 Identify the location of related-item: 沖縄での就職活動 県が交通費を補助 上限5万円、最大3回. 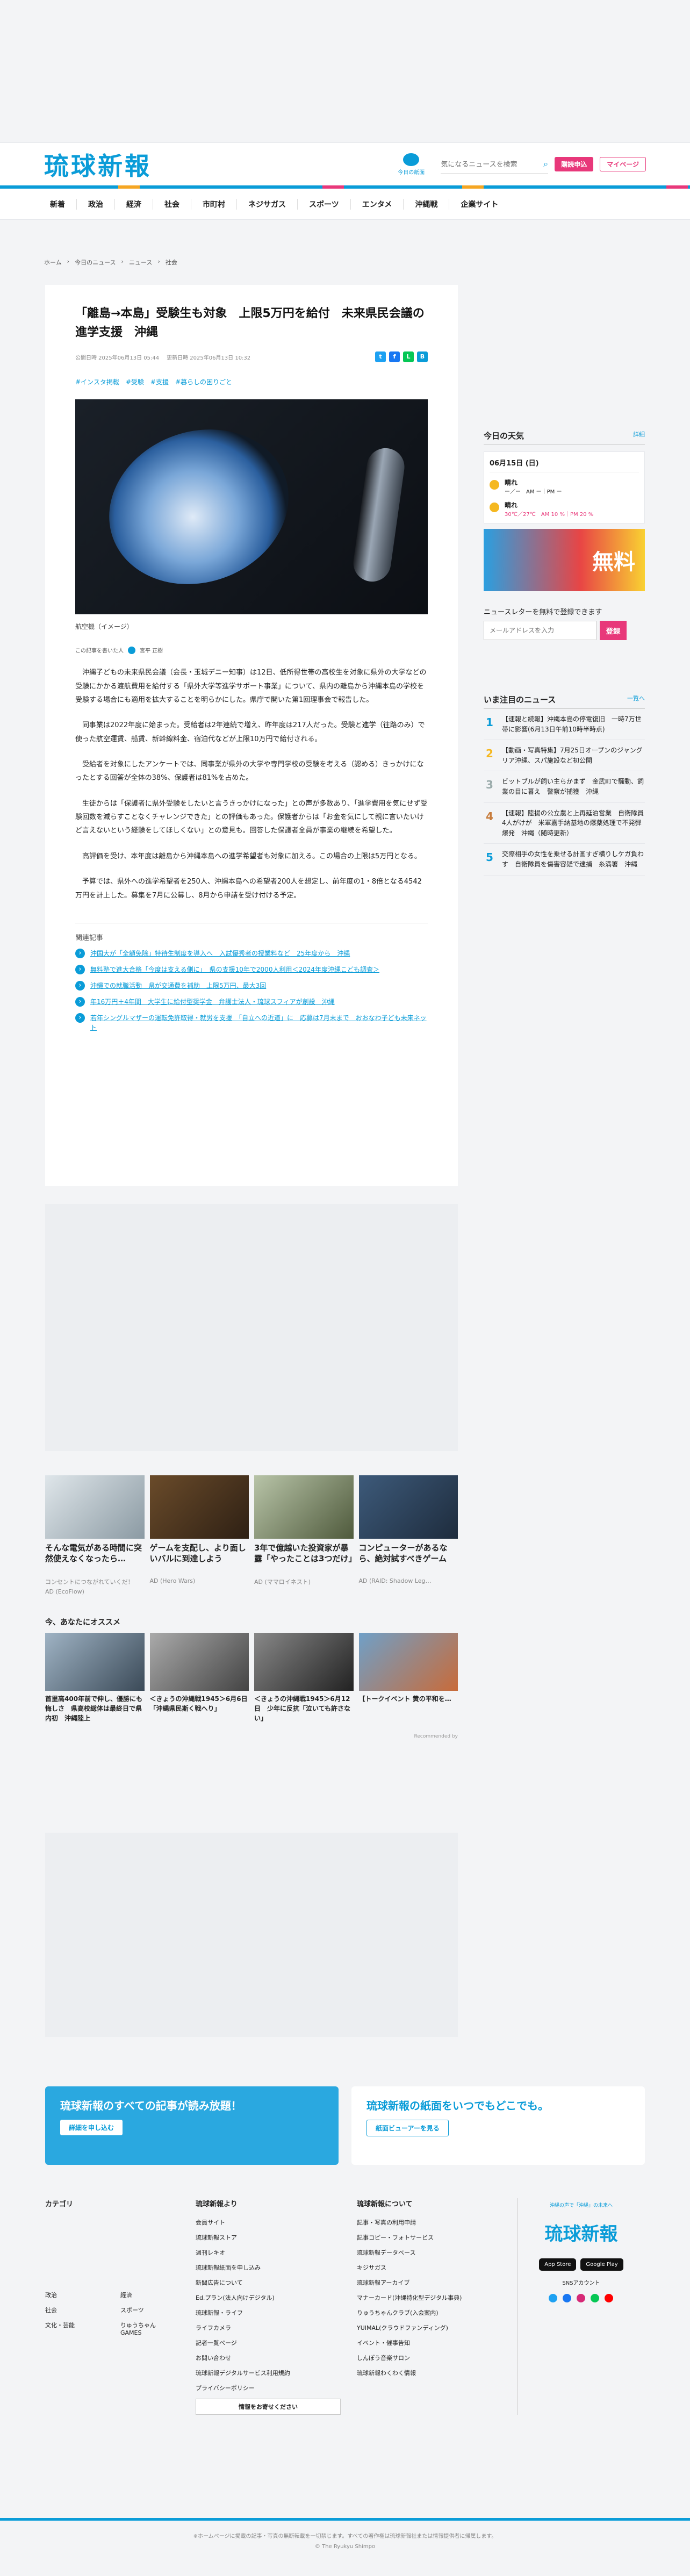
(251, 986).